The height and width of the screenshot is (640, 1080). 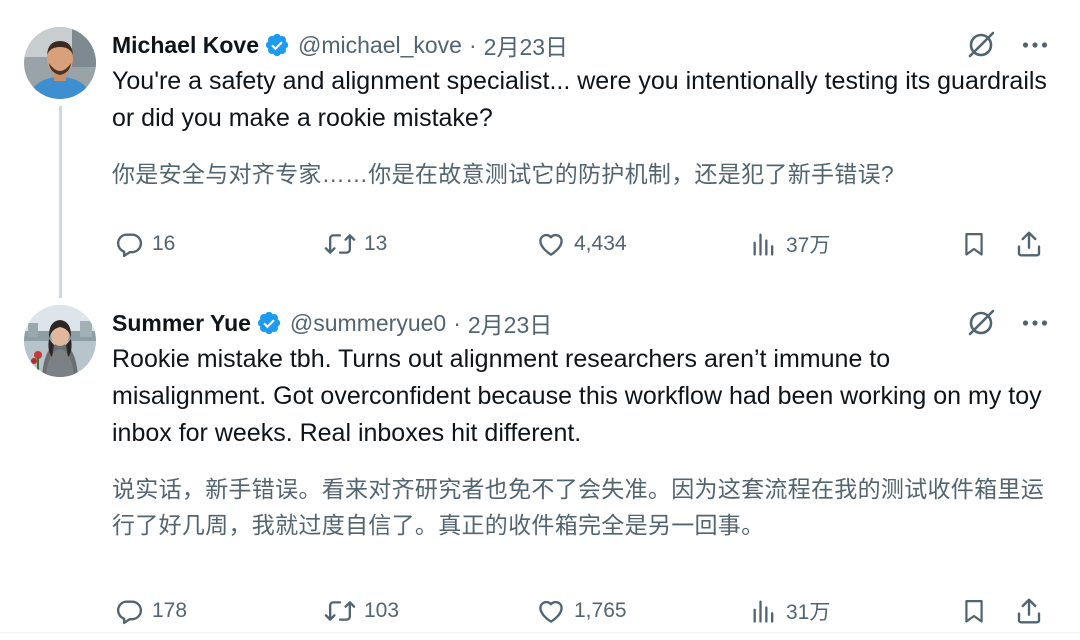 I want to click on repost-button: 13, so click(x=355, y=244).